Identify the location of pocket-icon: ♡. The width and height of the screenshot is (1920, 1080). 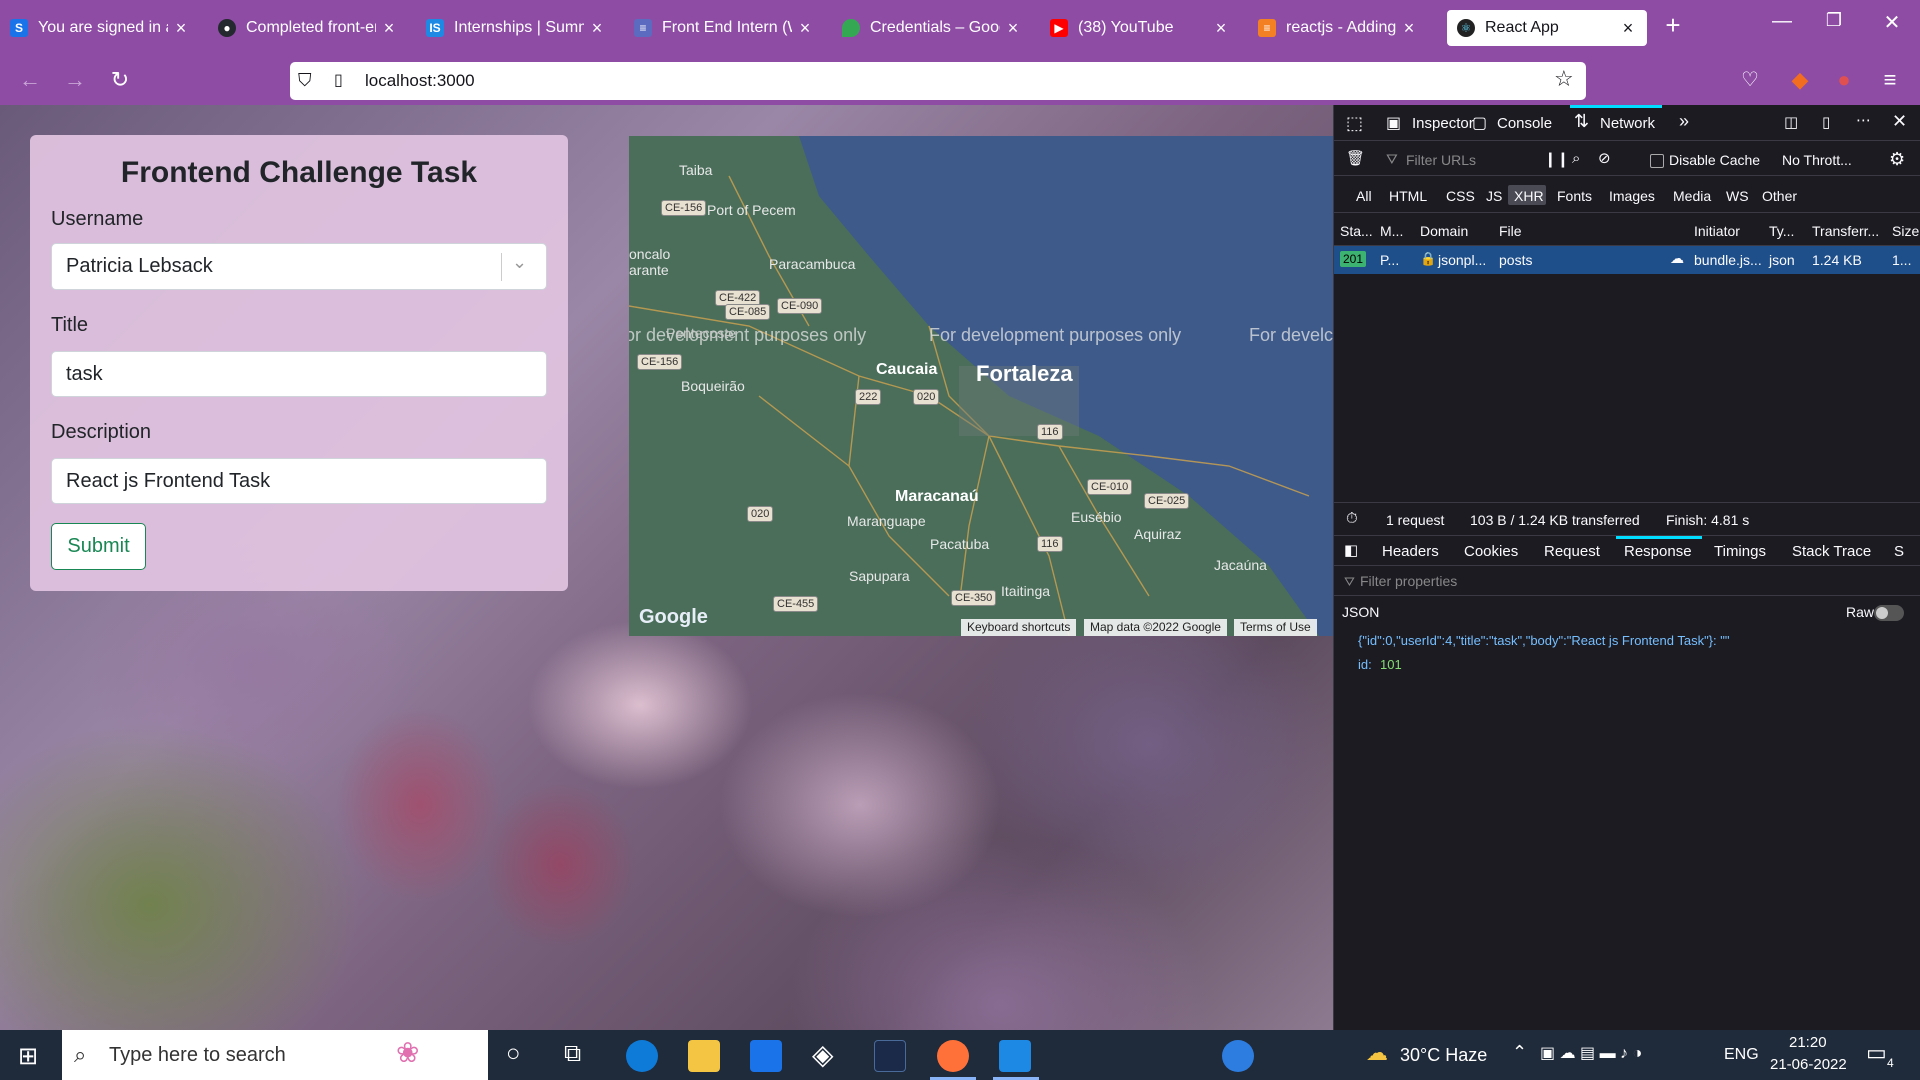
(1750, 79).